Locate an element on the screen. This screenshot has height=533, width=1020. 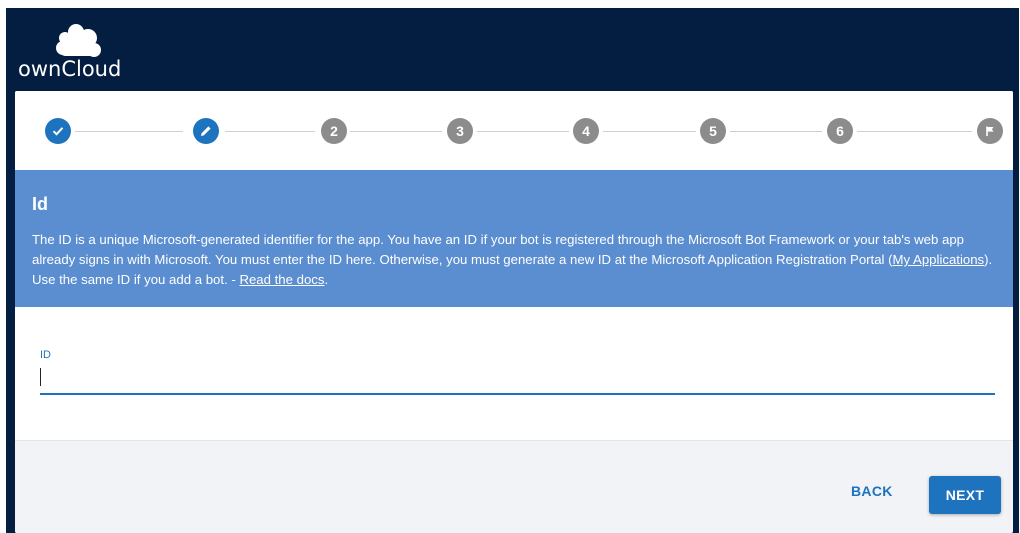
owncloud-logo: ownCloud is located at coordinates (78, 50).